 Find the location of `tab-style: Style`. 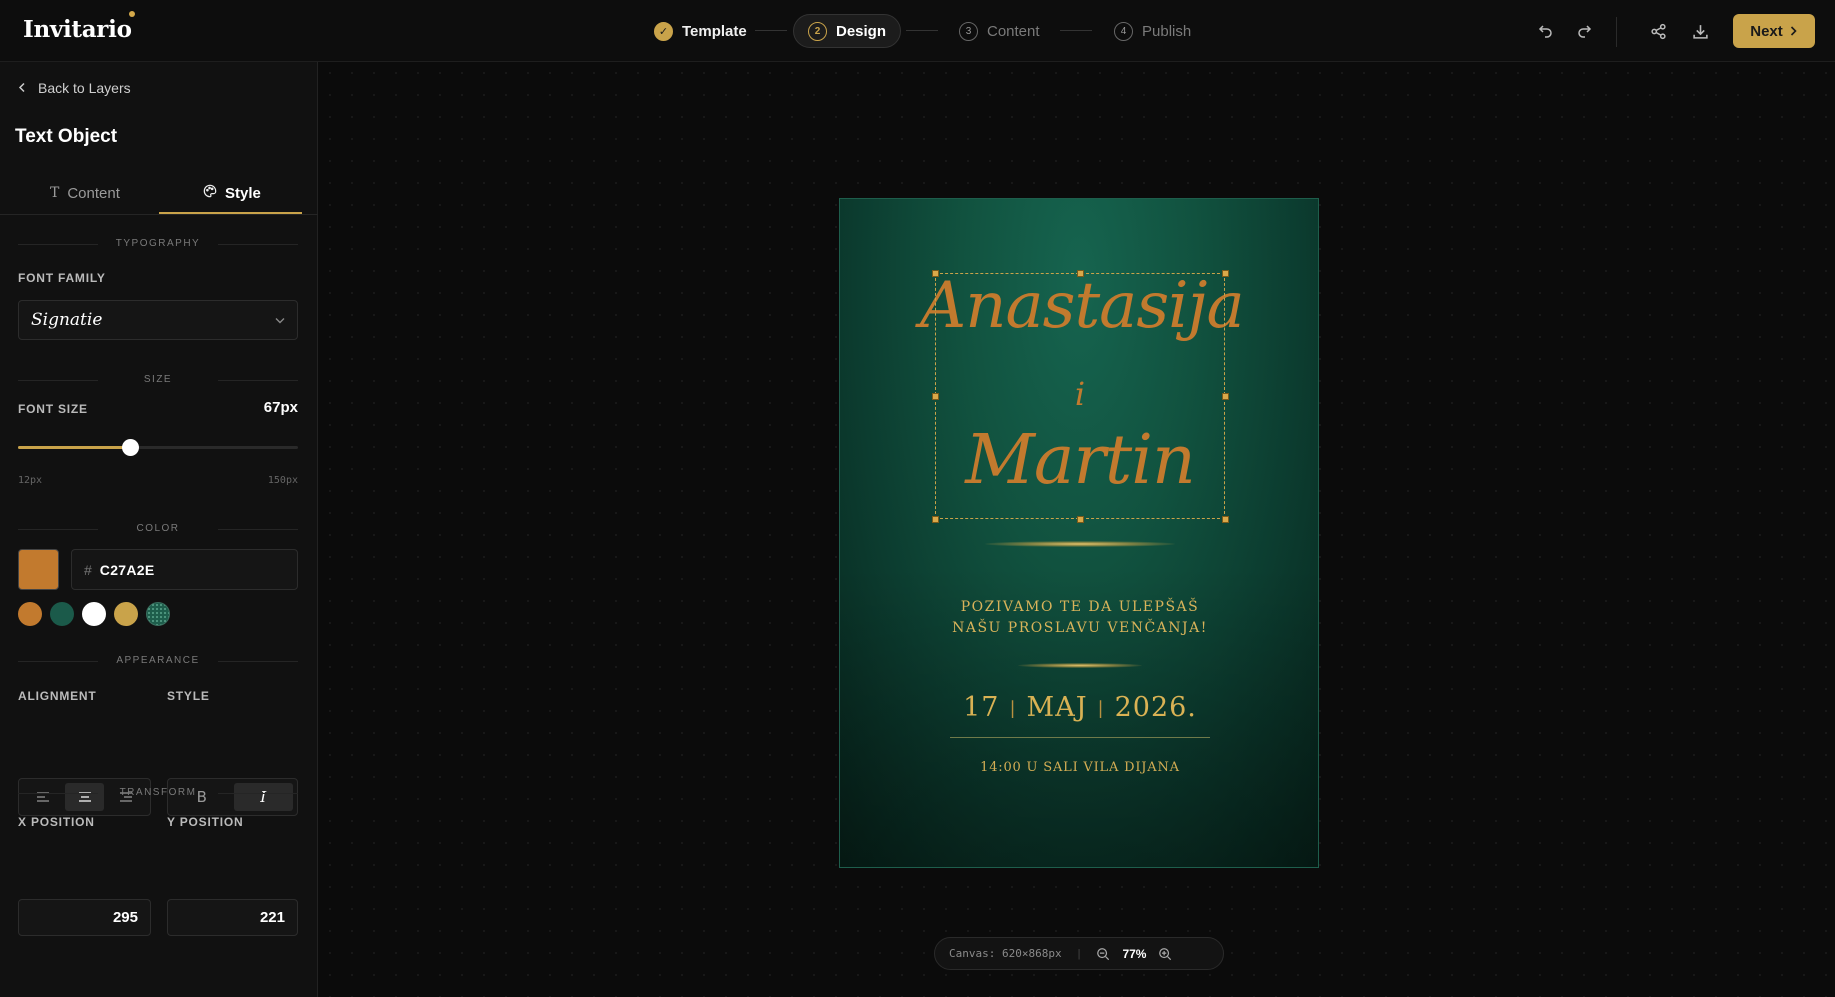

tab-style: Style is located at coordinates (232, 193).